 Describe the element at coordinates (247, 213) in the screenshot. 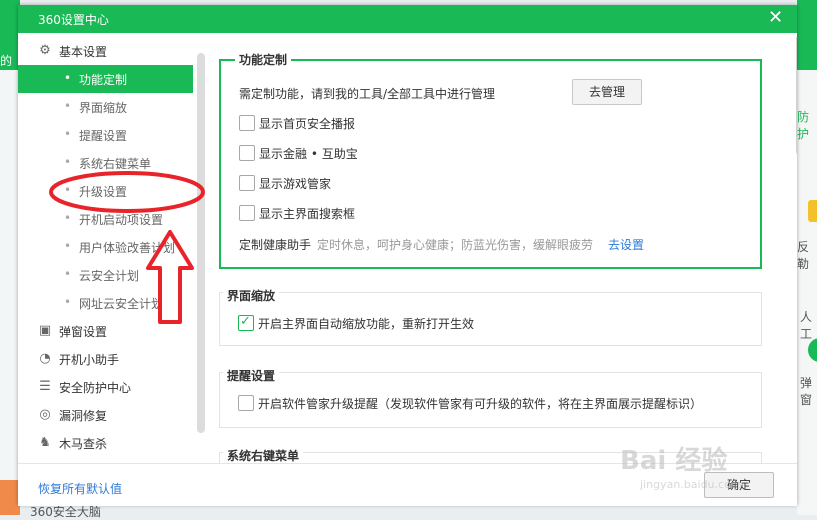

I see `checkbox-search-box` at that location.